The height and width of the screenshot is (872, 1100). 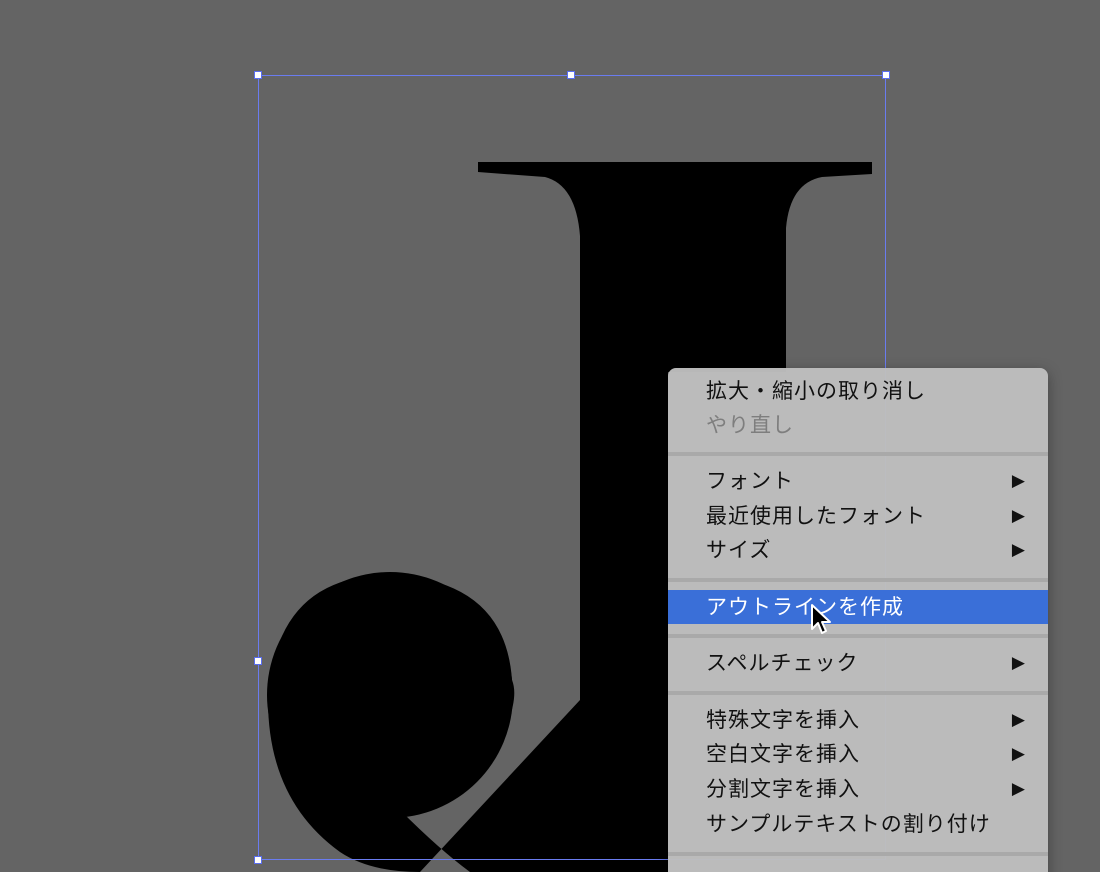 I want to click on menu-item-insert-whitespace: 空白文字を挿入 ▶, so click(x=858, y=754).